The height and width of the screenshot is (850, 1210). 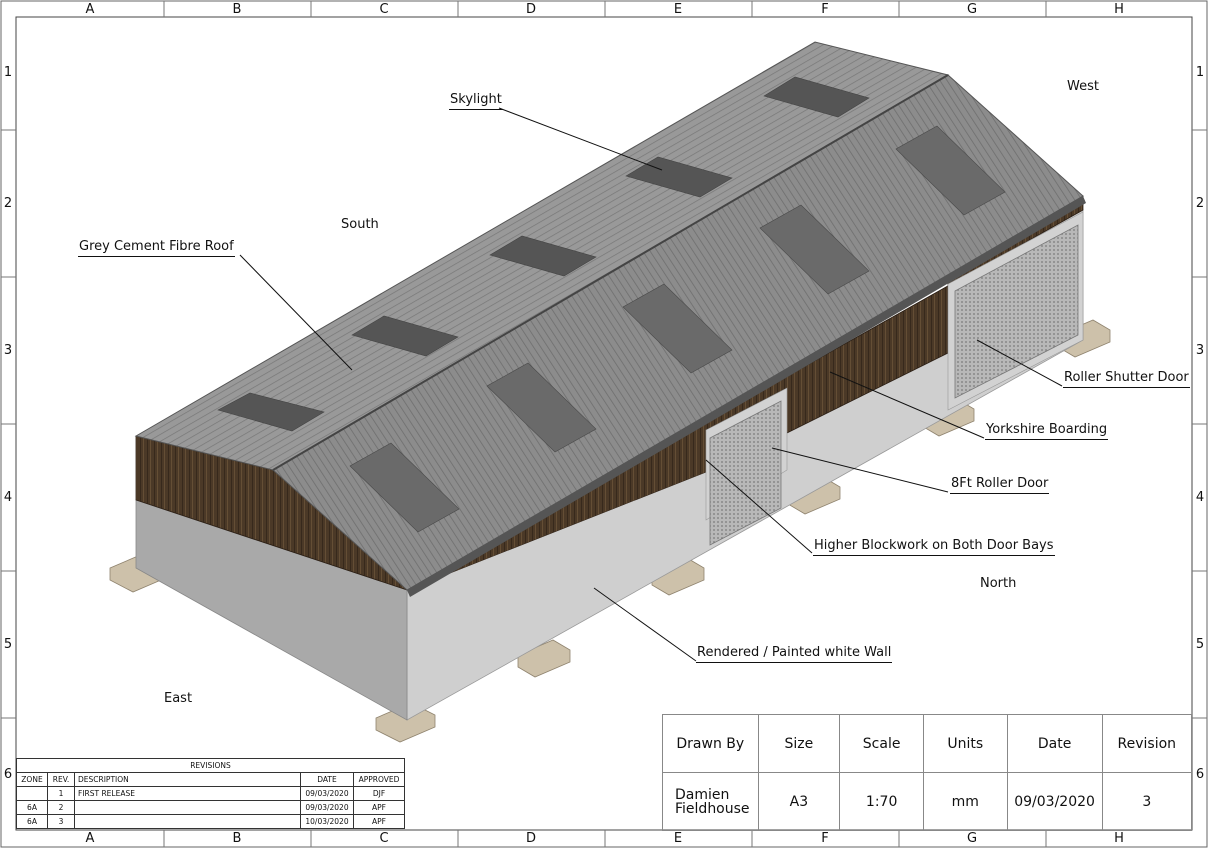 What do you see at coordinates (1000, 485) in the screenshot?
I see `callout-8ft-roller-door: 8Ft Roller Door` at bounding box center [1000, 485].